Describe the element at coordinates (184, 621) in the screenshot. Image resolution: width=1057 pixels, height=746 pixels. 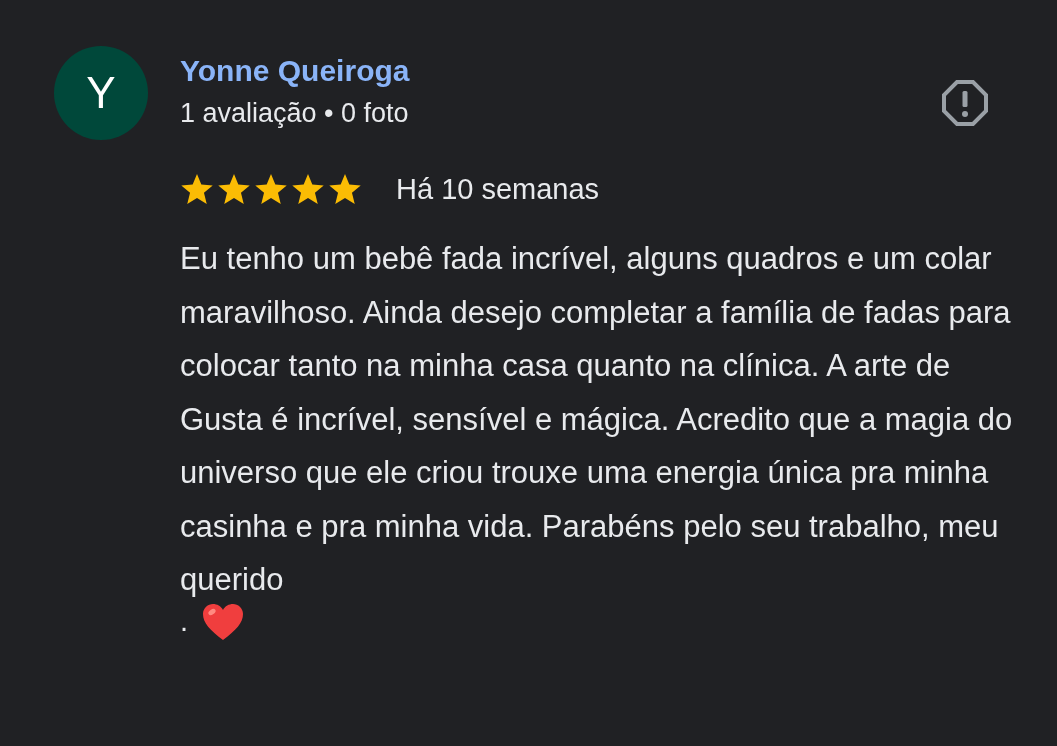
I see `review-ending: .` at that location.